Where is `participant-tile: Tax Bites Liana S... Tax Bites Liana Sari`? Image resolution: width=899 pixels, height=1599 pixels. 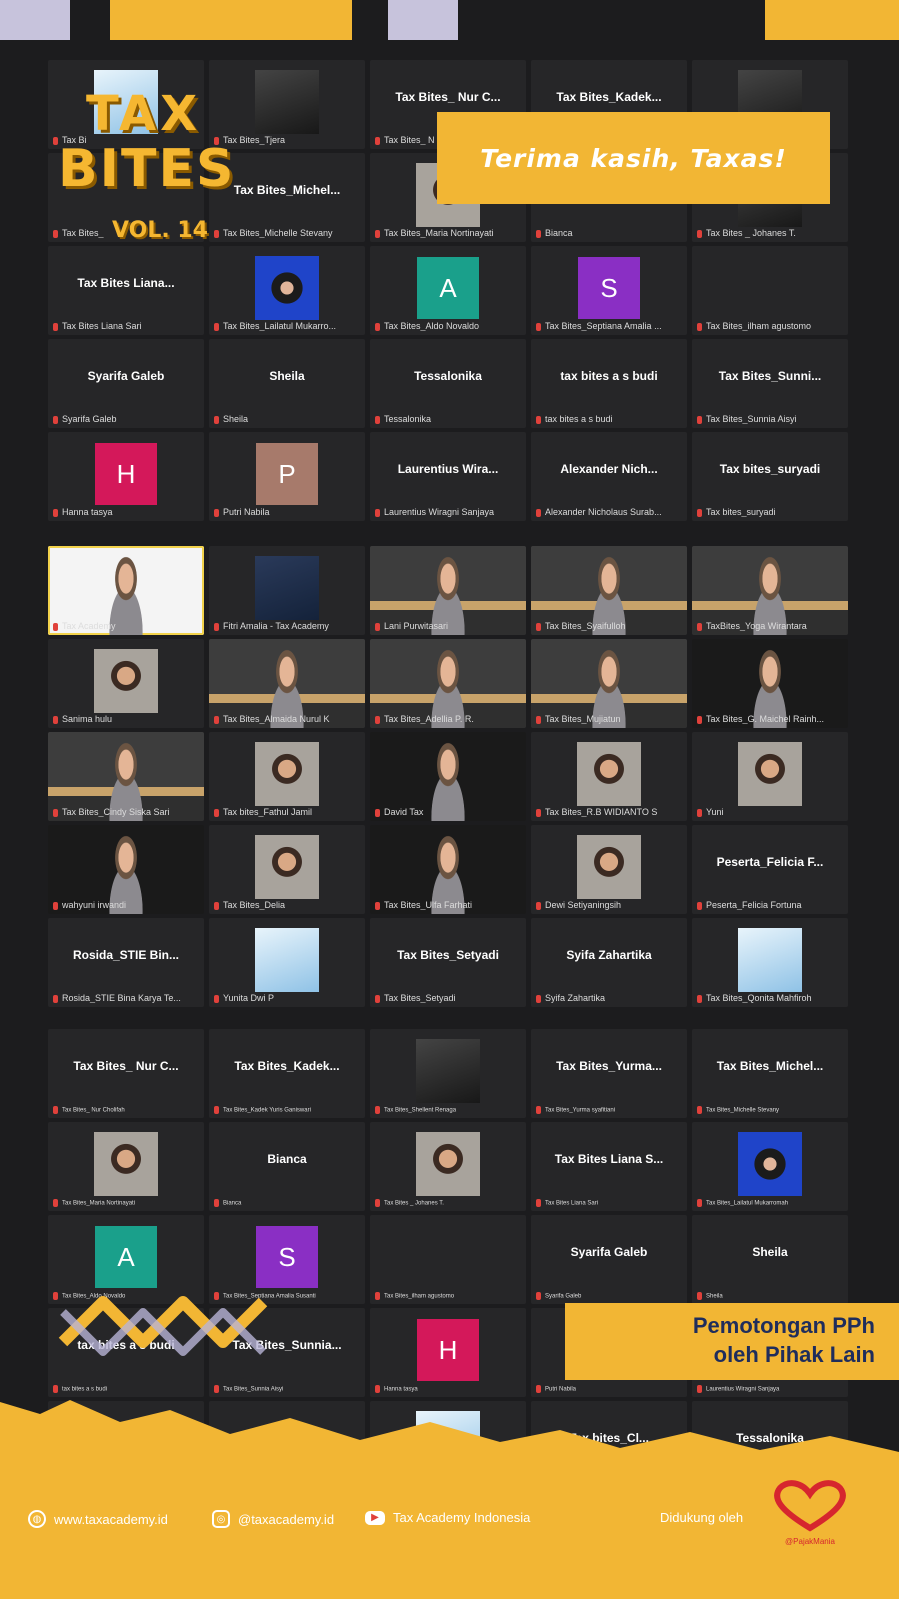
participant-tile: Tax Bites Liana S... Tax Bites Liana Sari is located at coordinates (609, 1166).